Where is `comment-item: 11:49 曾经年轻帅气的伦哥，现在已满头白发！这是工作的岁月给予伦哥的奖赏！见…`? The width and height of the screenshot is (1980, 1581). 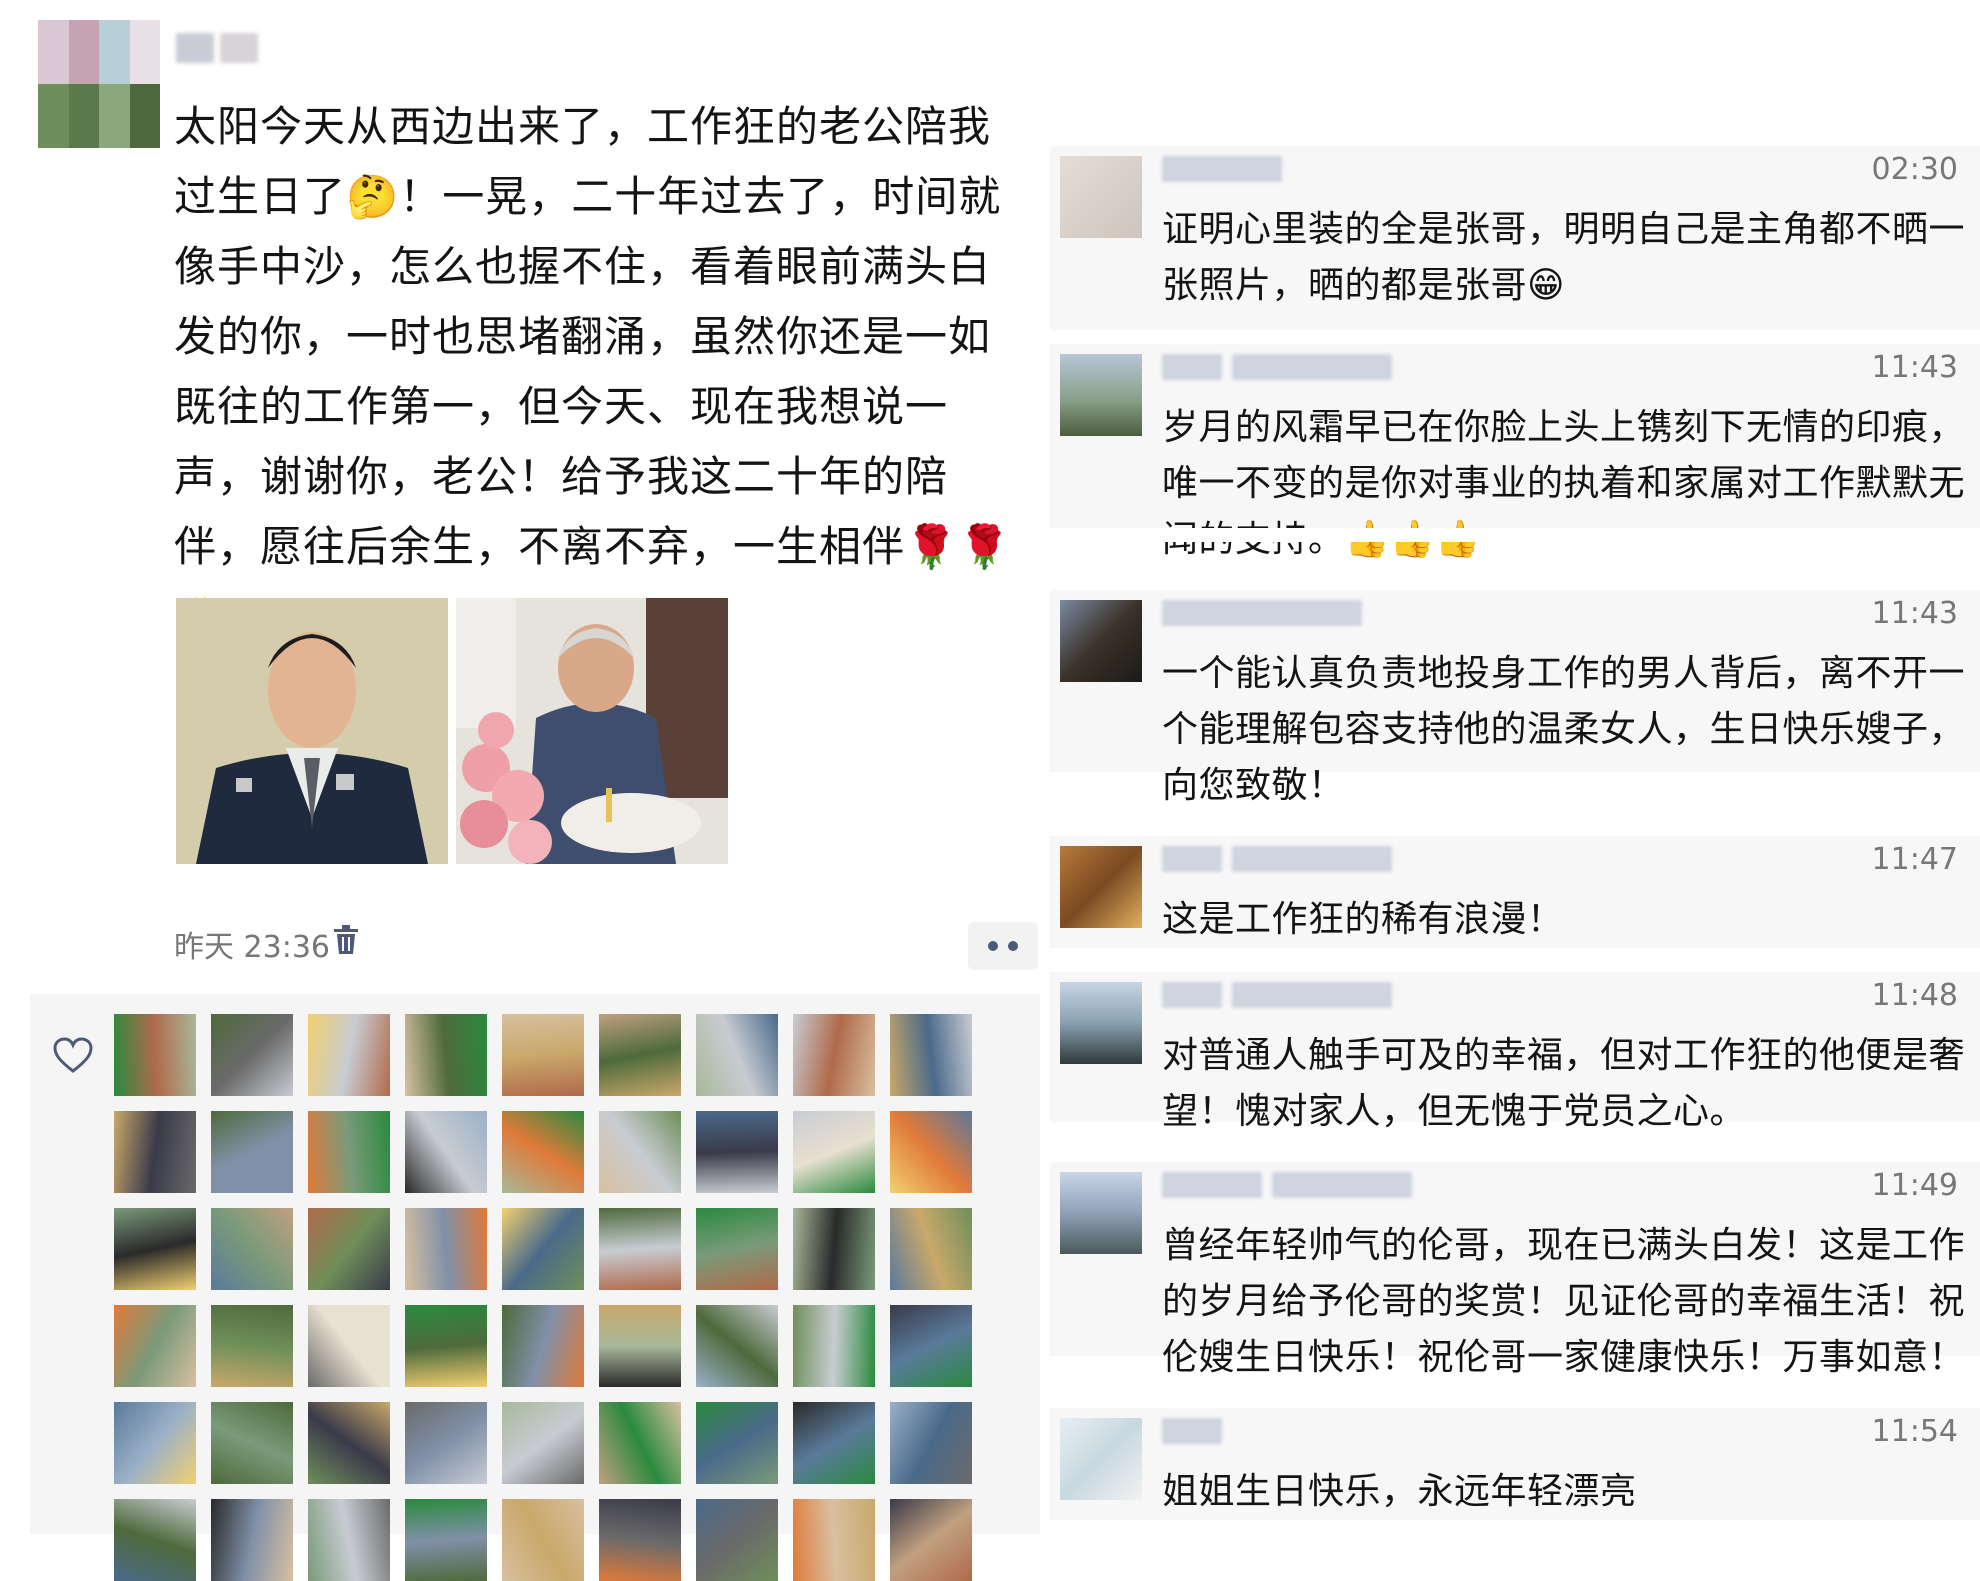 comment-item: 11:49 曾经年轻帅气的伦哥，现在已满头白发！这是工作的岁月给予伦哥的奖赏！见… is located at coordinates (1515, 1270).